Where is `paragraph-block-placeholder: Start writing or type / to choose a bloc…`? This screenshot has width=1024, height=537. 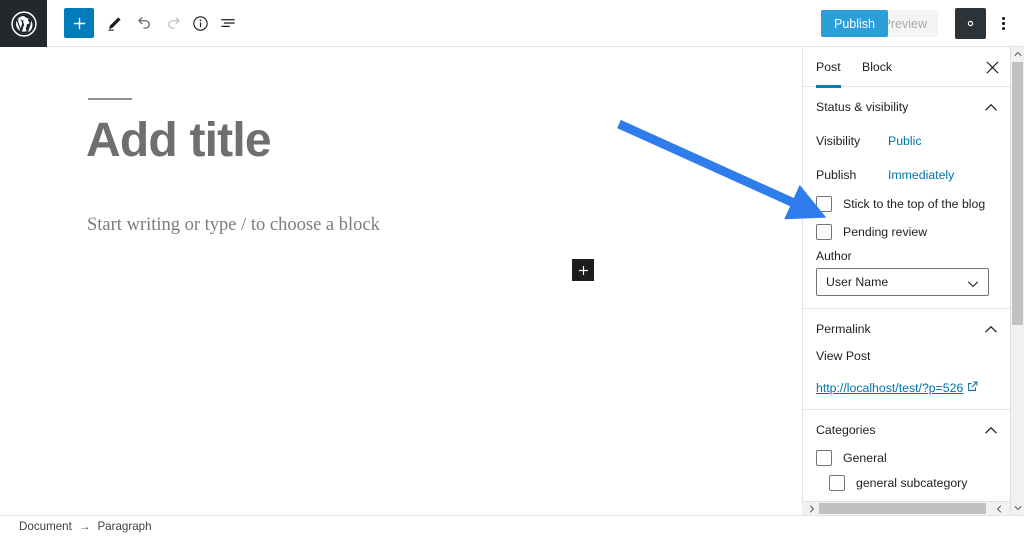
paragraph-block-placeholder: Start writing or type / to choose a bloc… is located at coordinates (233, 225).